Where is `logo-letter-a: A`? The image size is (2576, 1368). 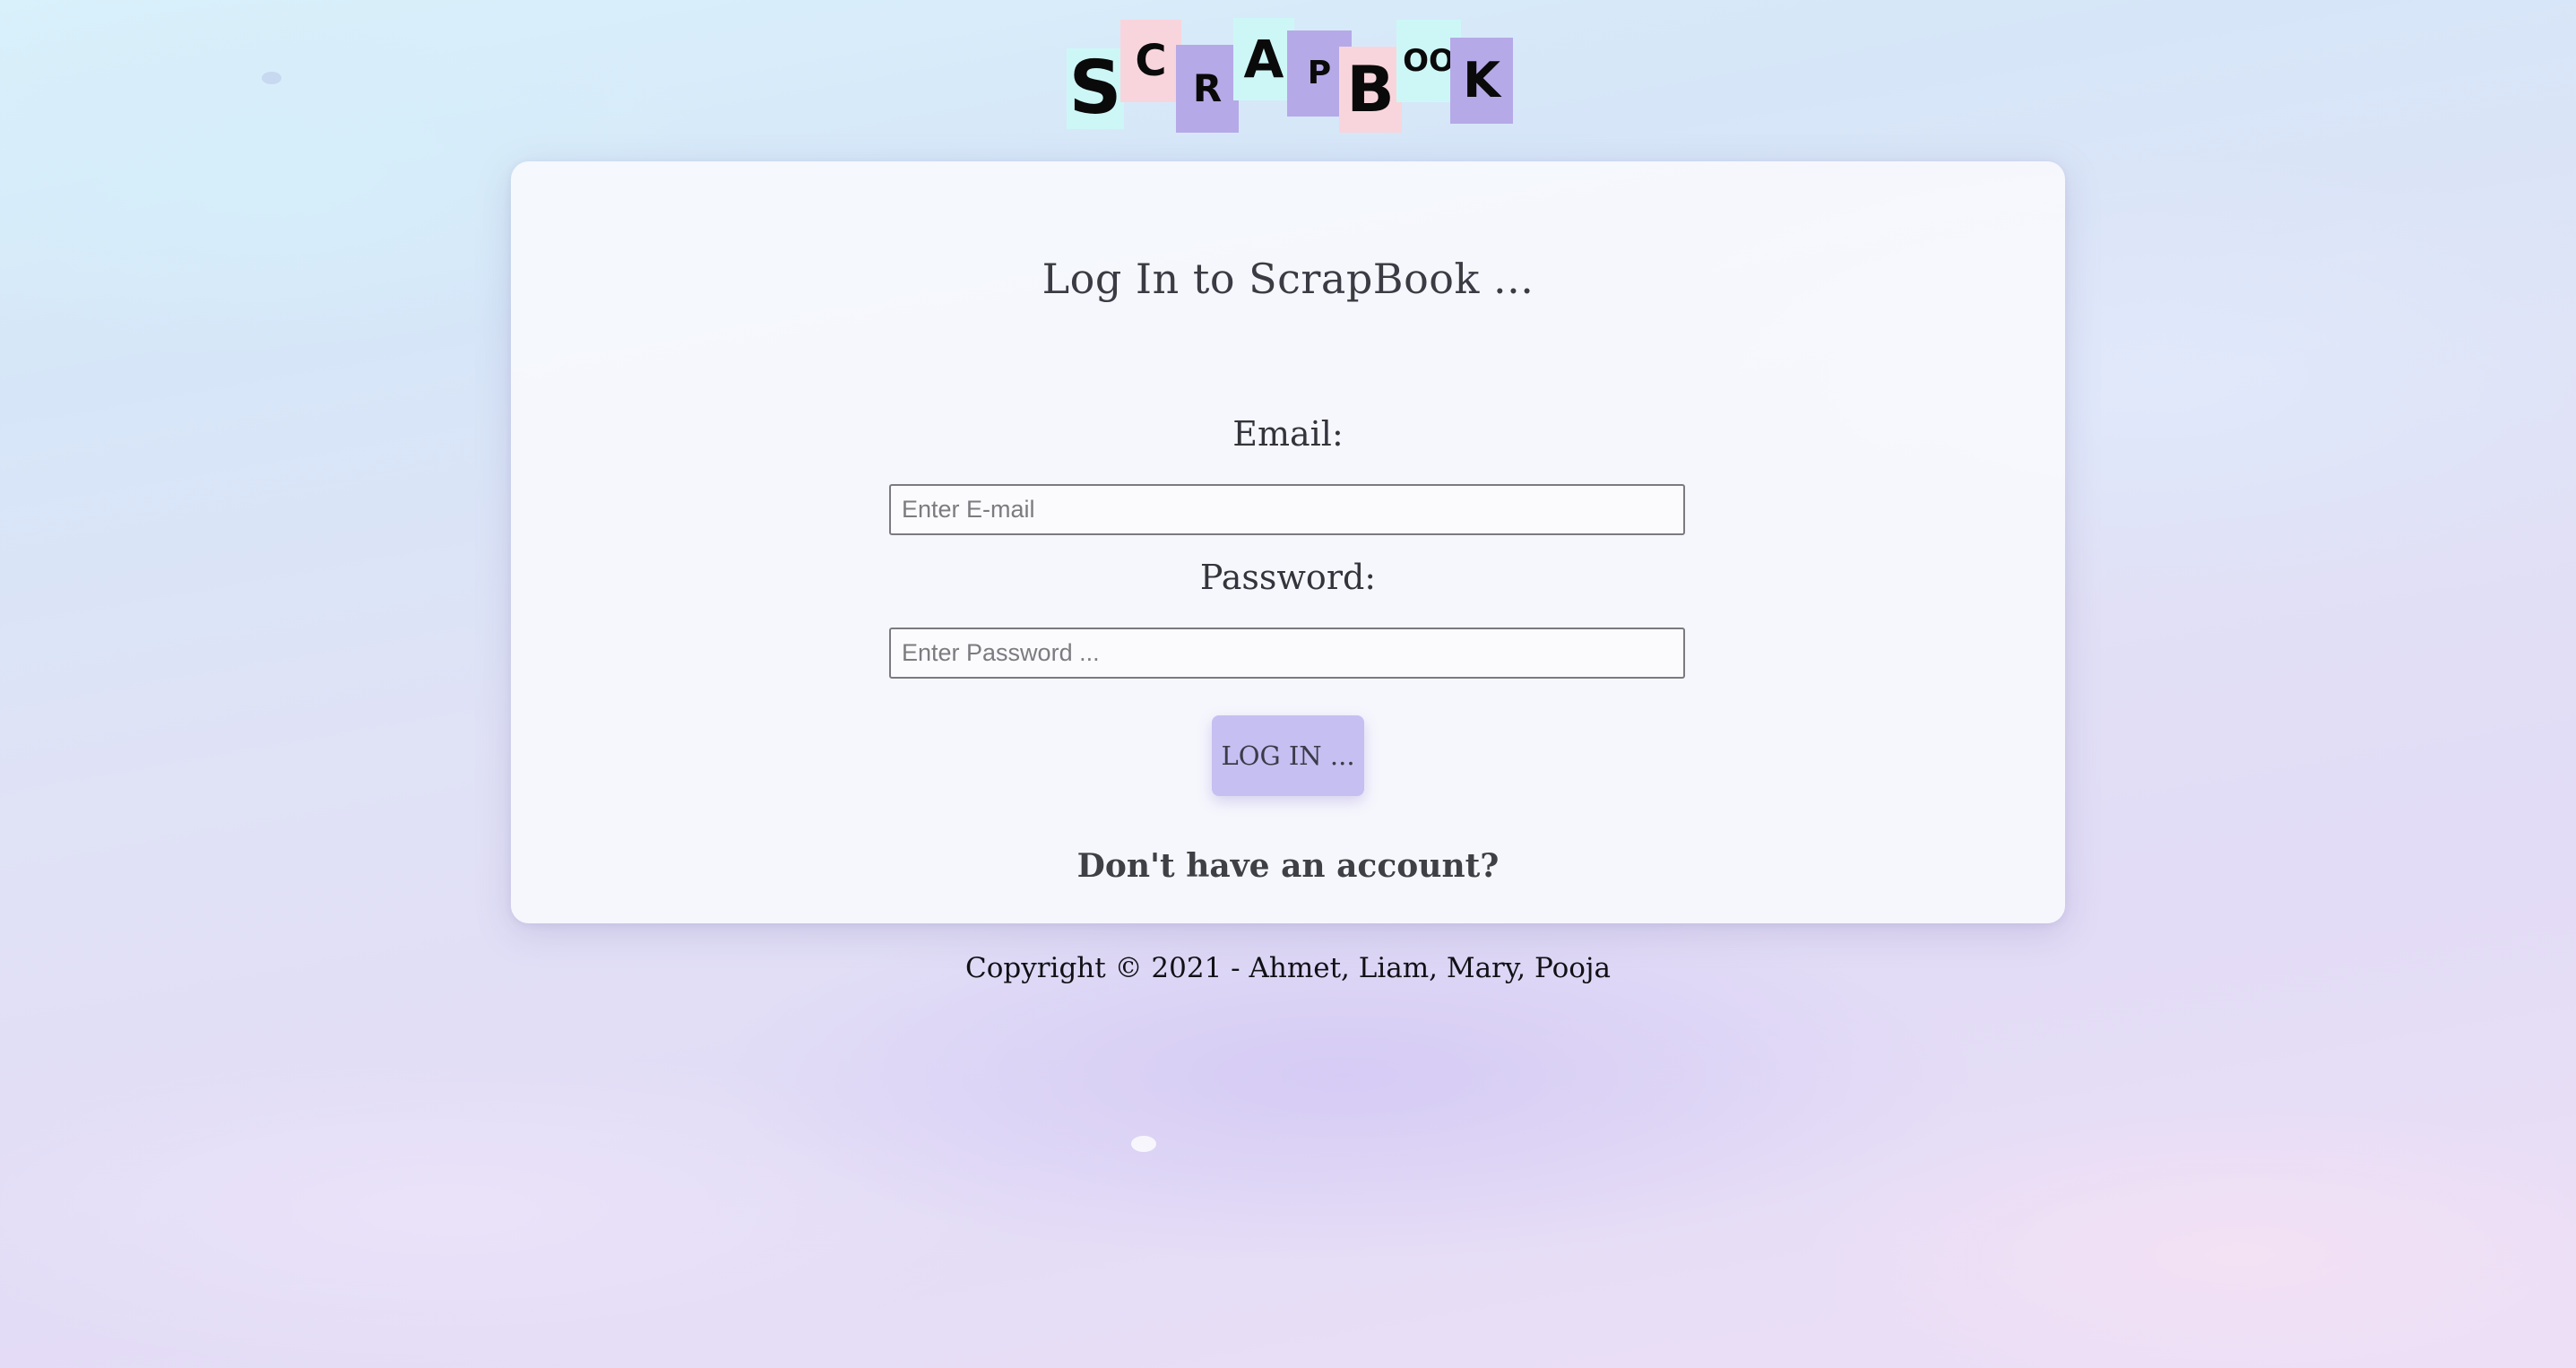 logo-letter-a: A is located at coordinates (1263, 59).